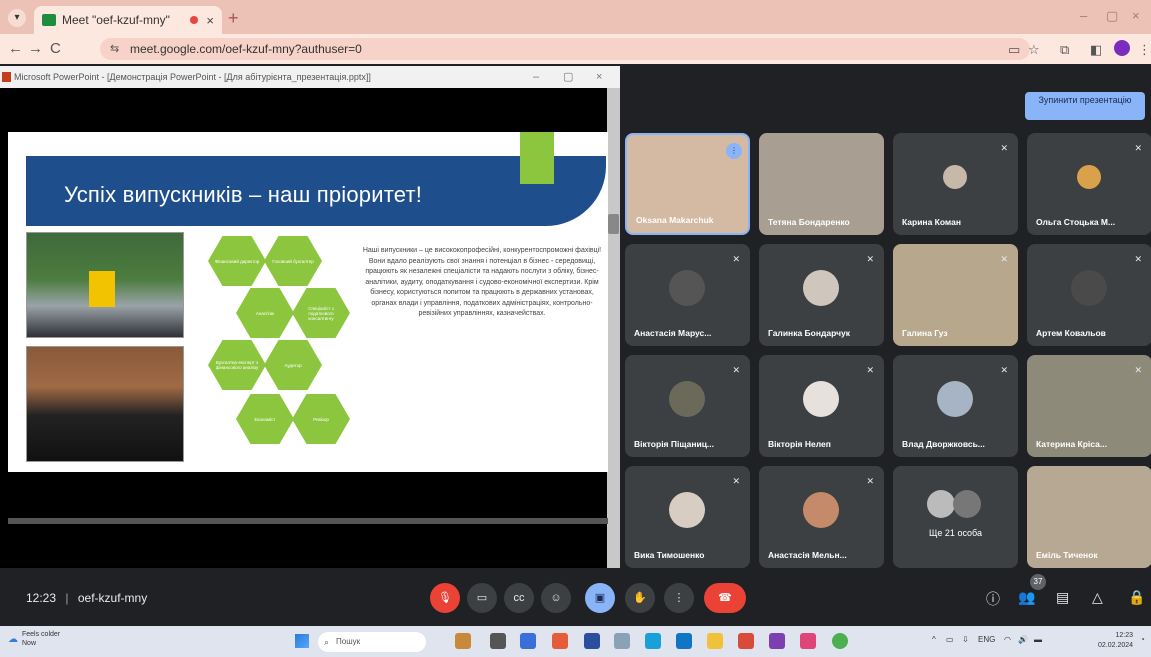 This screenshot has width=1151, height=657. What do you see at coordinates (950, 639) in the screenshot?
I see `tray-app-icon: ▭` at bounding box center [950, 639].